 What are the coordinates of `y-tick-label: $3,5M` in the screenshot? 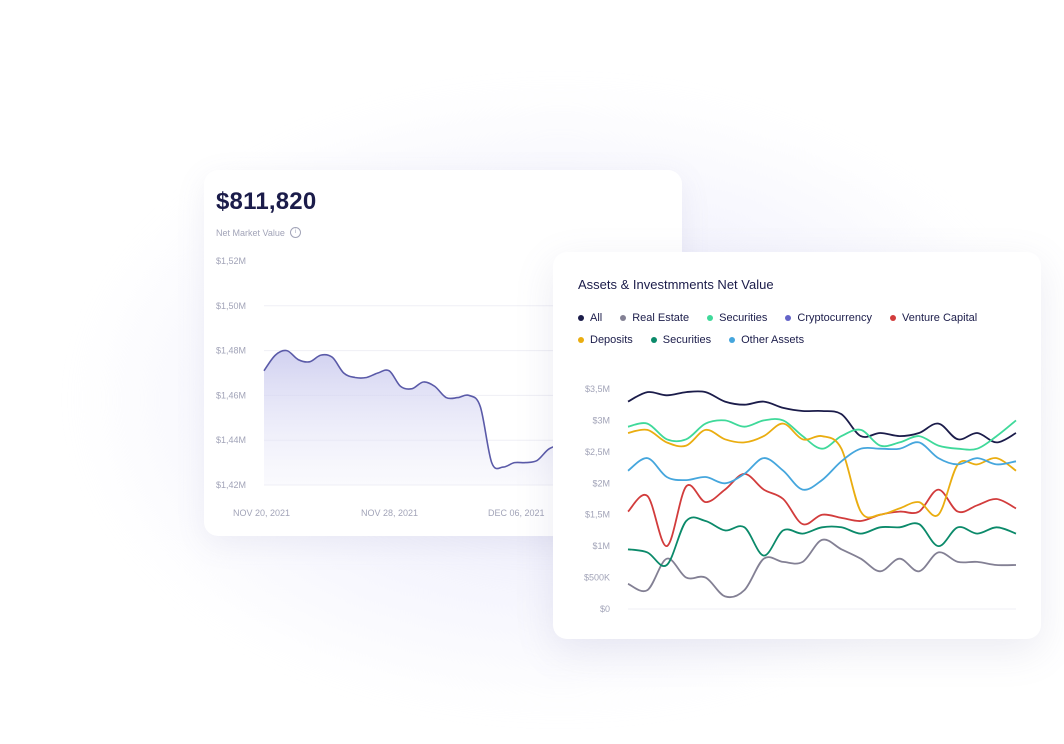 It's located at (597, 389).